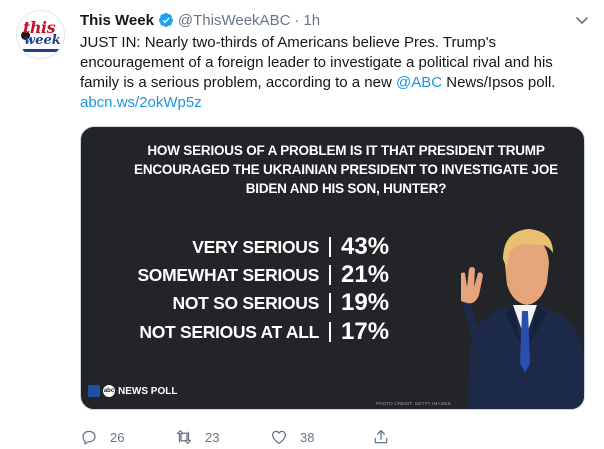  I want to click on like-icon, so click(279, 437).